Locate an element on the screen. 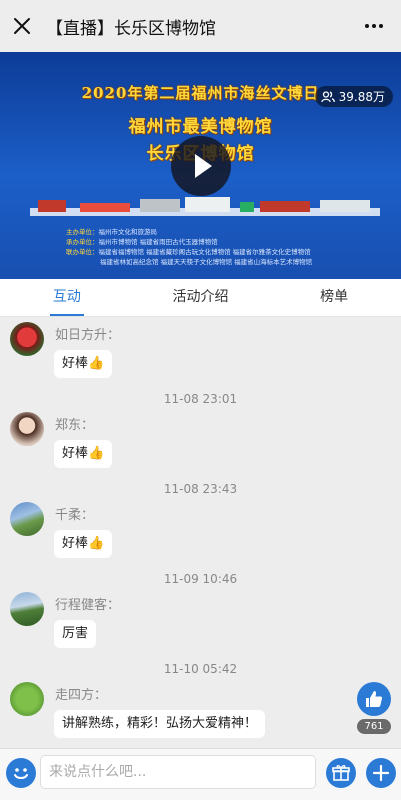 The height and width of the screenshot is (800, 401). thumbs-up-icon is located at coordinates (374, 699).